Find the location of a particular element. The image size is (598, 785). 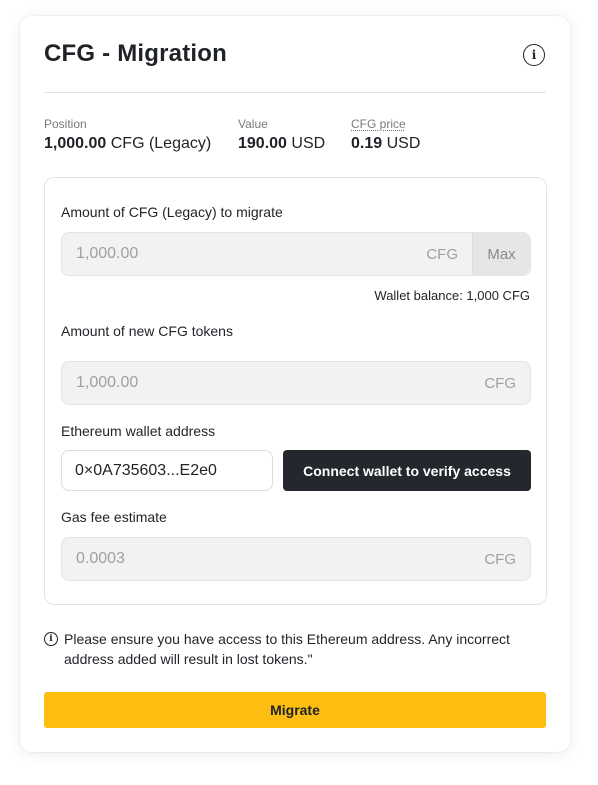

new-amount-value: 1,000.00 is located at coordinates (107, 382).